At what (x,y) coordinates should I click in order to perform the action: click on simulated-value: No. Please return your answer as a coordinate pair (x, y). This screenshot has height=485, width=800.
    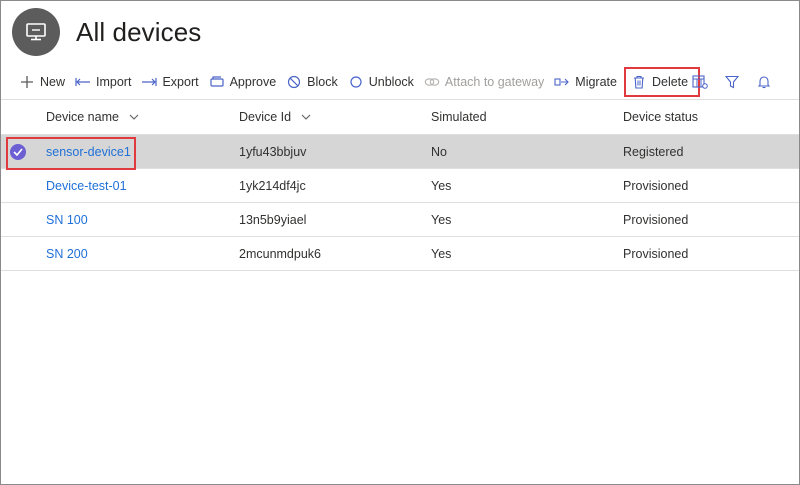
    Looking at the image, I should click on (439, 151).